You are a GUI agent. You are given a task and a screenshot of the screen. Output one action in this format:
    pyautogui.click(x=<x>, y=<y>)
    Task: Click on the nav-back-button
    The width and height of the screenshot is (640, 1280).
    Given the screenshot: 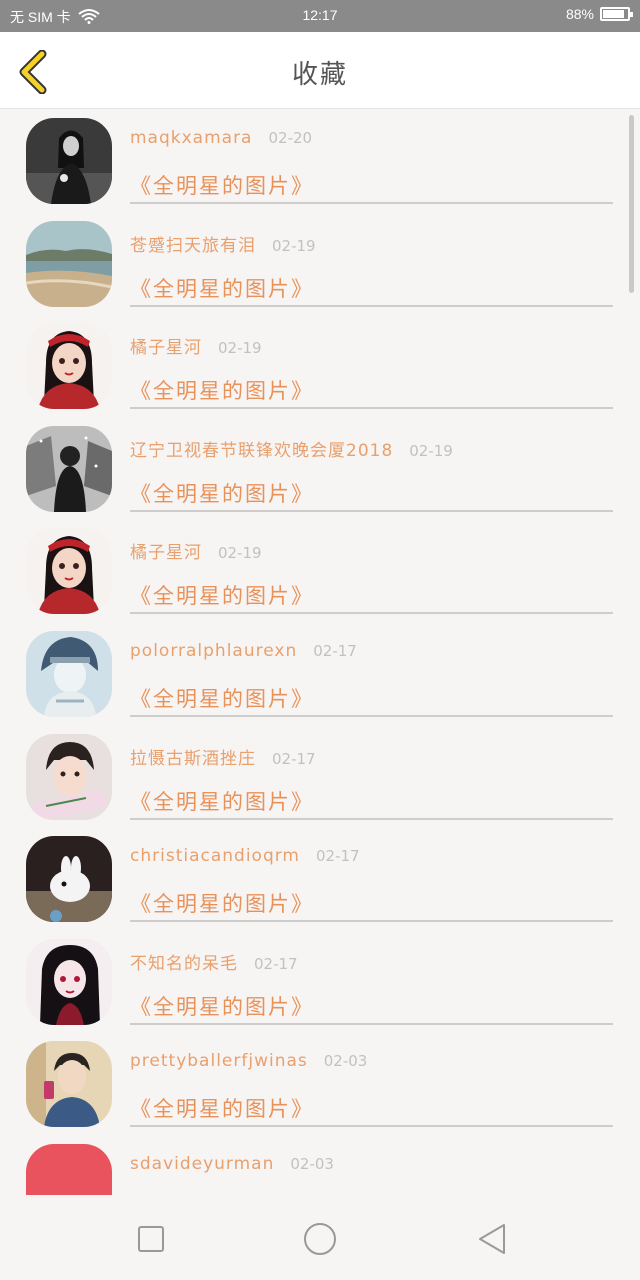 What is the action you would take?
    pyautogui.click(x=492, y=1239)
    